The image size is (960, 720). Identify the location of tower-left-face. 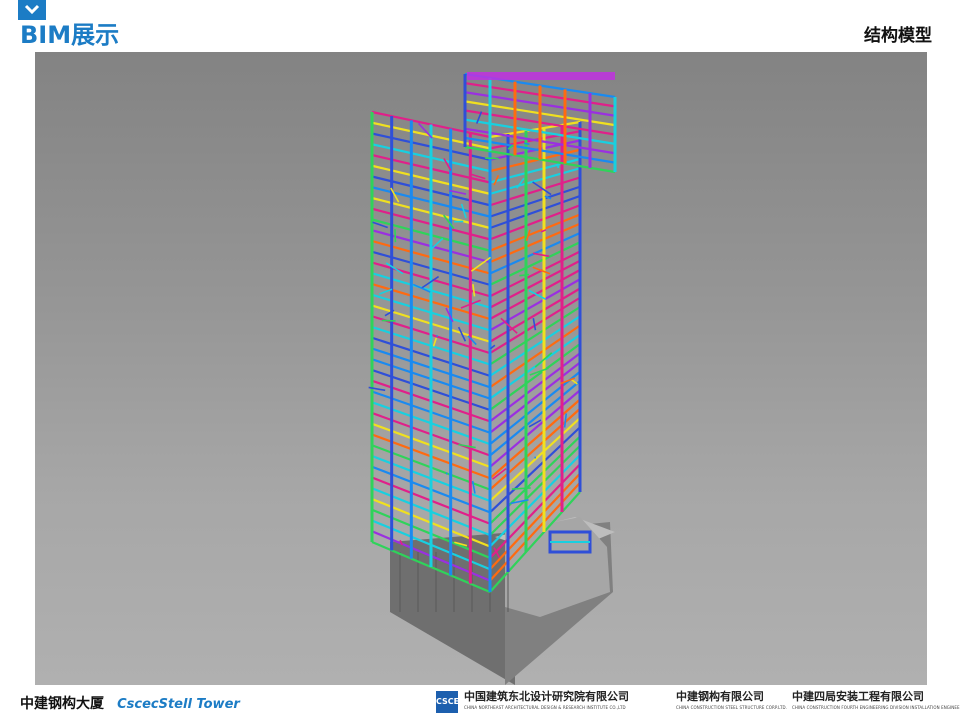
(431, 352).